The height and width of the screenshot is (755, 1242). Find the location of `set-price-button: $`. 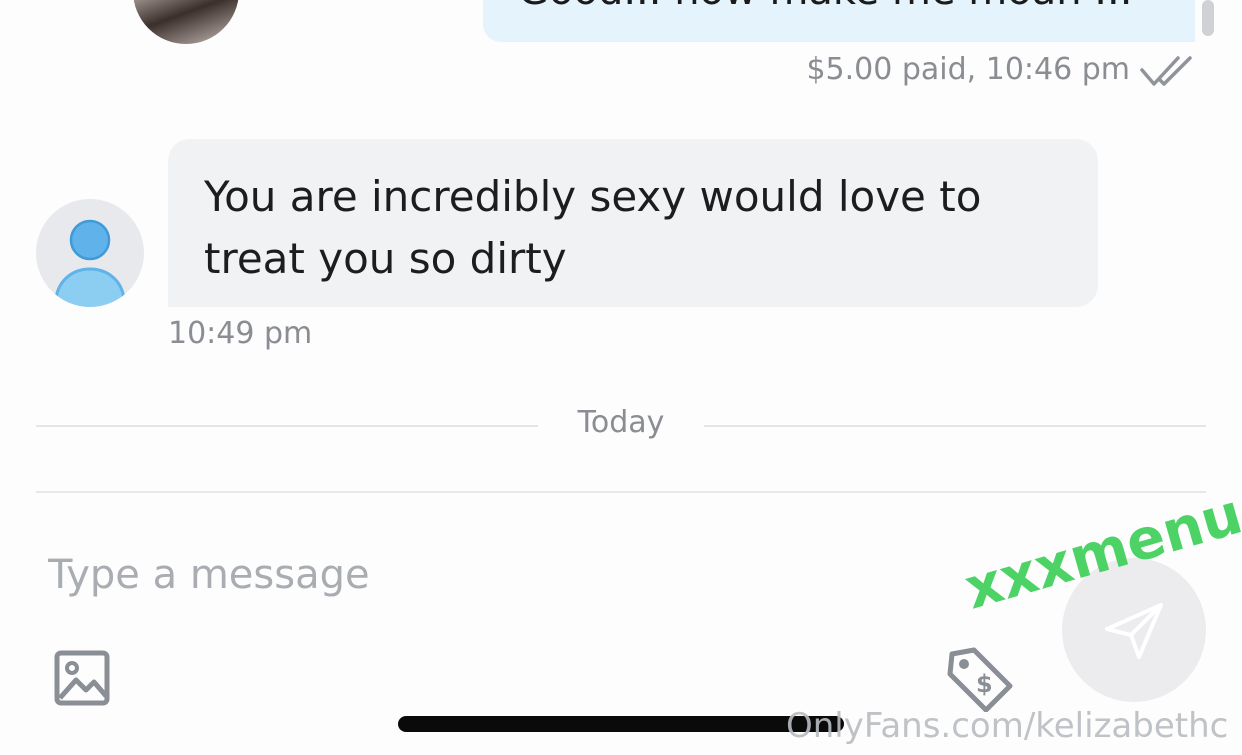

set-price-button: $ is located at coordinates (980, 678).